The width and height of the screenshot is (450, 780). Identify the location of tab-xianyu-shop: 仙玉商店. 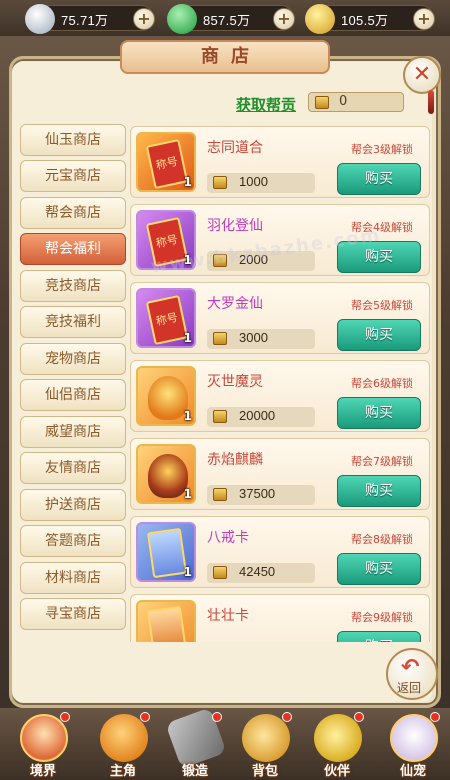
(73, 140).